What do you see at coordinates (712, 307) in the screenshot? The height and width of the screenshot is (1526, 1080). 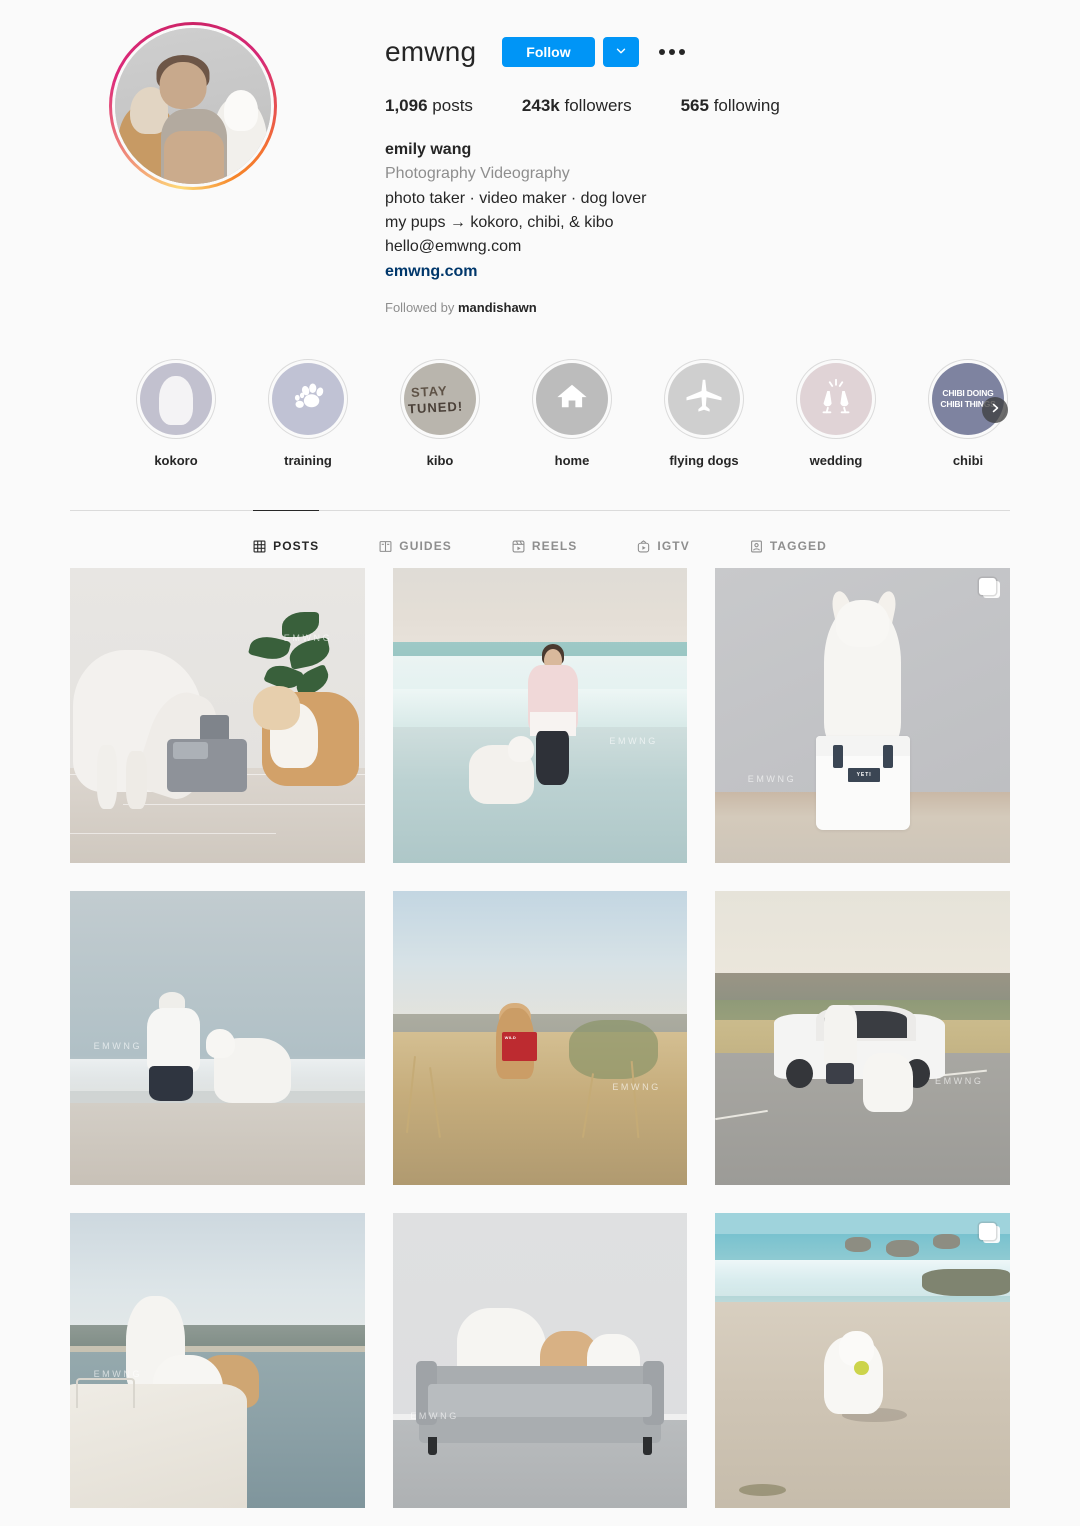 I see `followed-by: Followed by mandishawn` at bounding box center [712, 307].